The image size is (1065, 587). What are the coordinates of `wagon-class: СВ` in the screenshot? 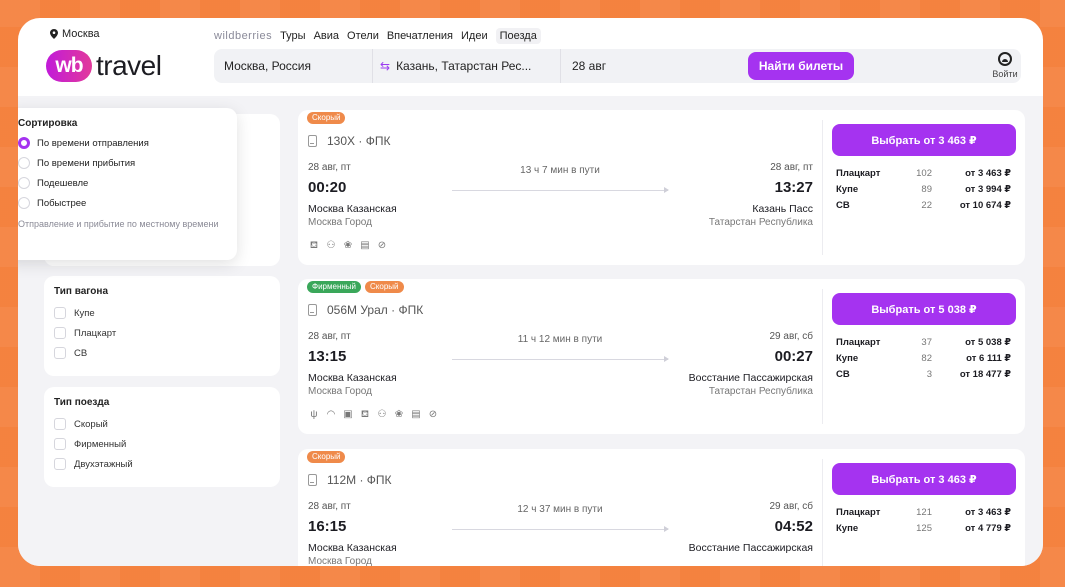 It's located at (843, 205).